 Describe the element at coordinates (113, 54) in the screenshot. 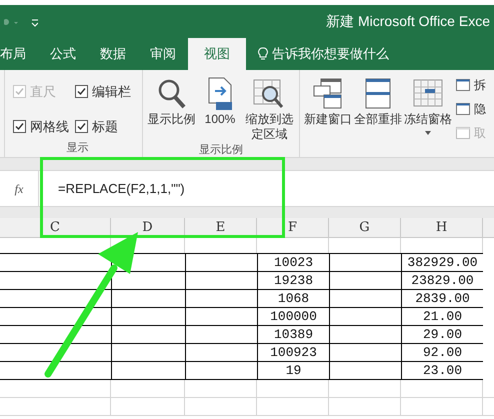

I see `ribbon-tab: 数据` at that location.